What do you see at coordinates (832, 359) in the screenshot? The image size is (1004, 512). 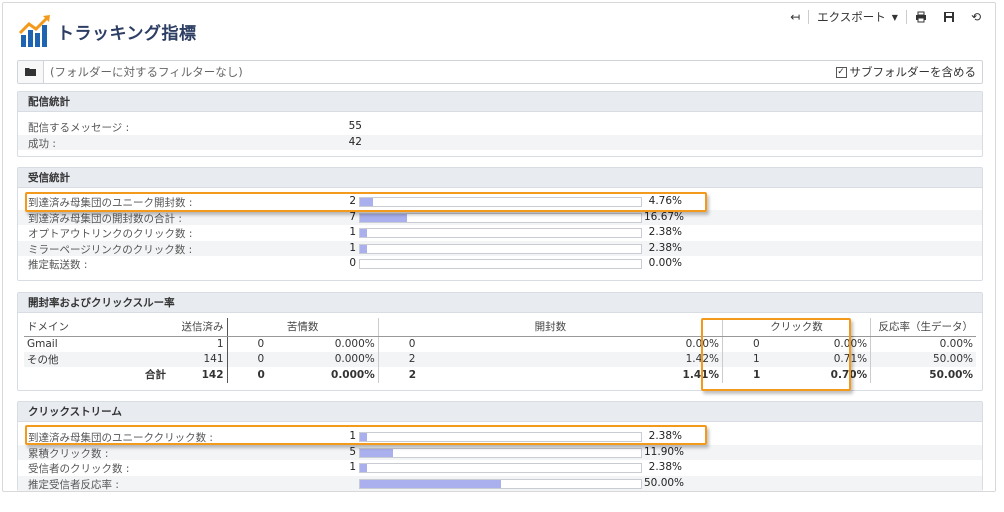 I see `cell-clicks-rate: 0.71%` at bounding box center [832, 359].